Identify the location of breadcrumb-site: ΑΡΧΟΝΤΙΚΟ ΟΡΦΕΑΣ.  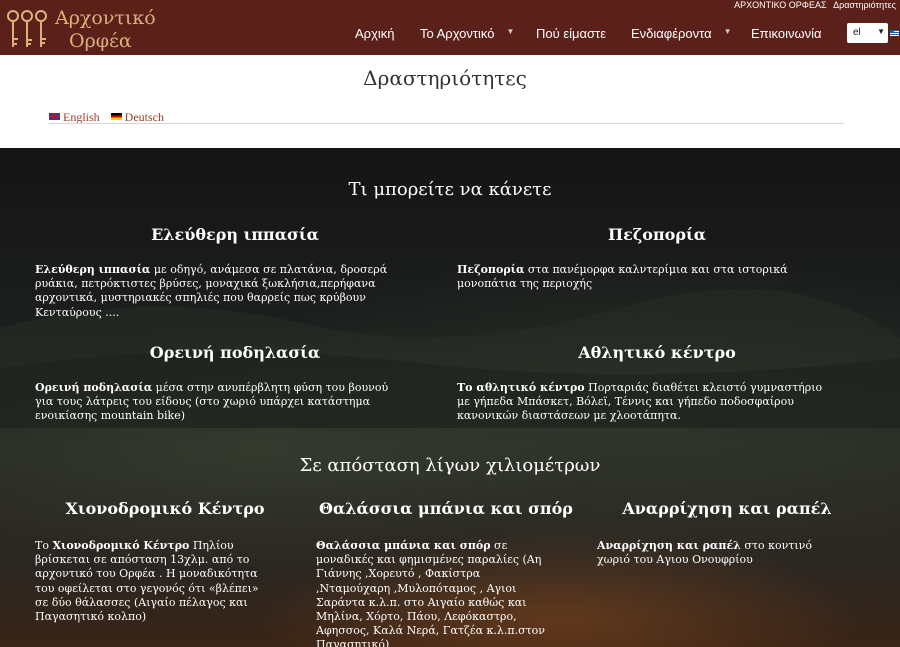
(780, 5).